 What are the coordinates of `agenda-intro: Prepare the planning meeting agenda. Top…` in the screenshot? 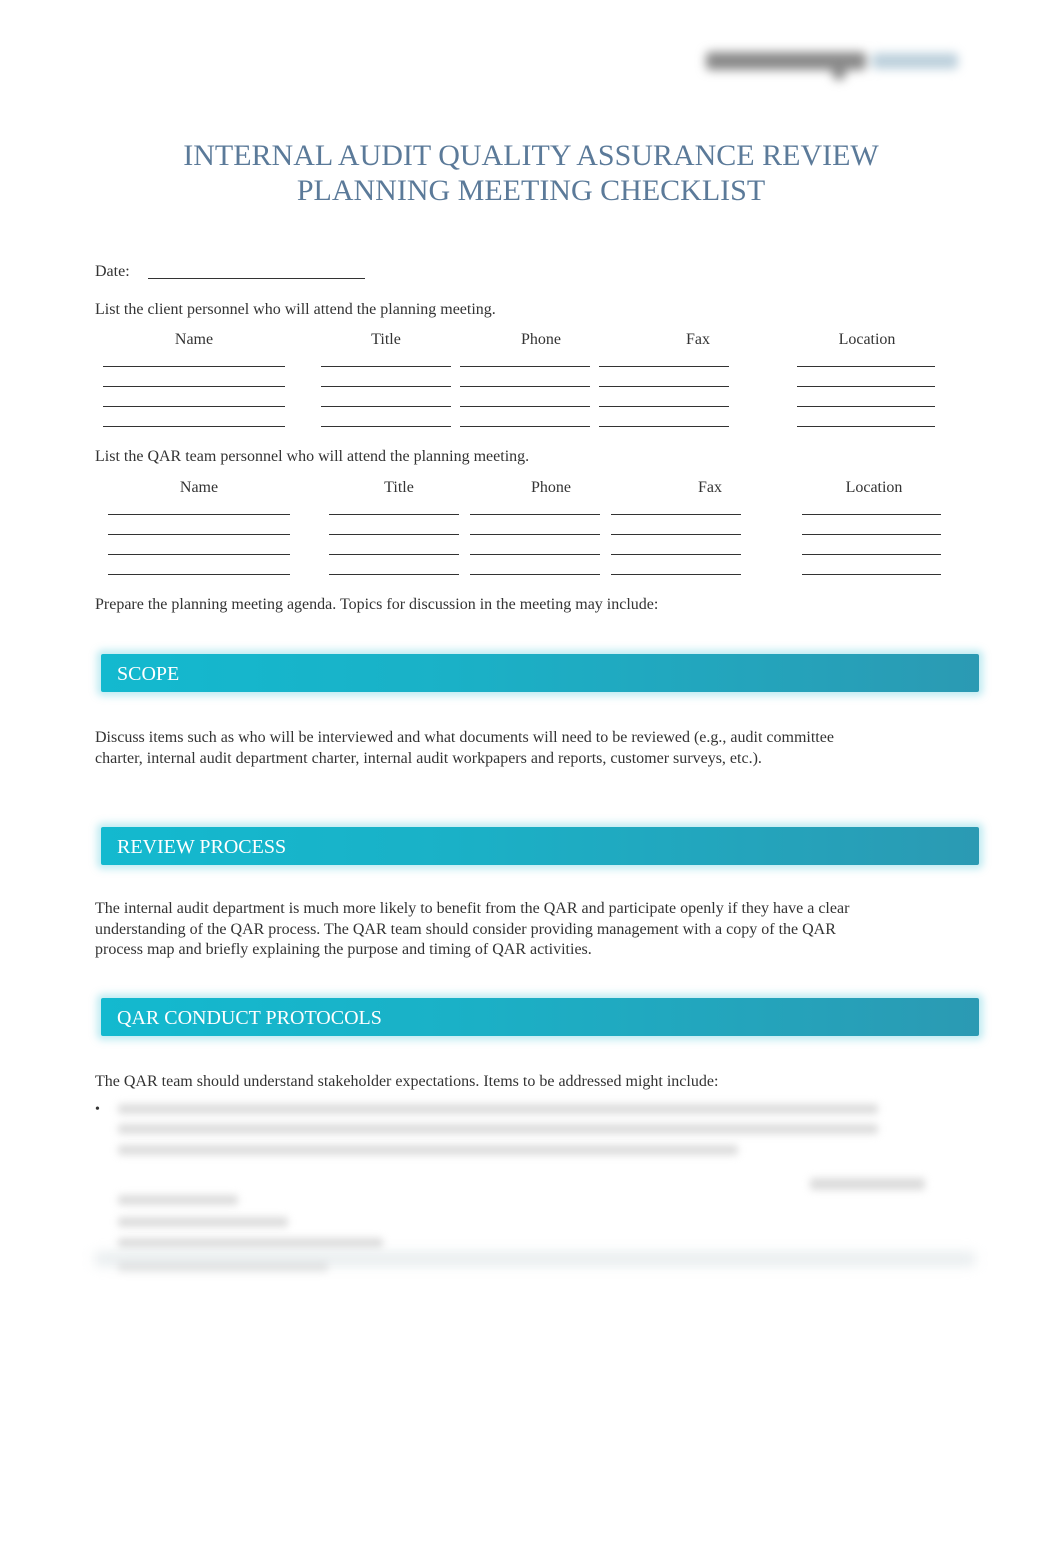 It's located at (377, 604).